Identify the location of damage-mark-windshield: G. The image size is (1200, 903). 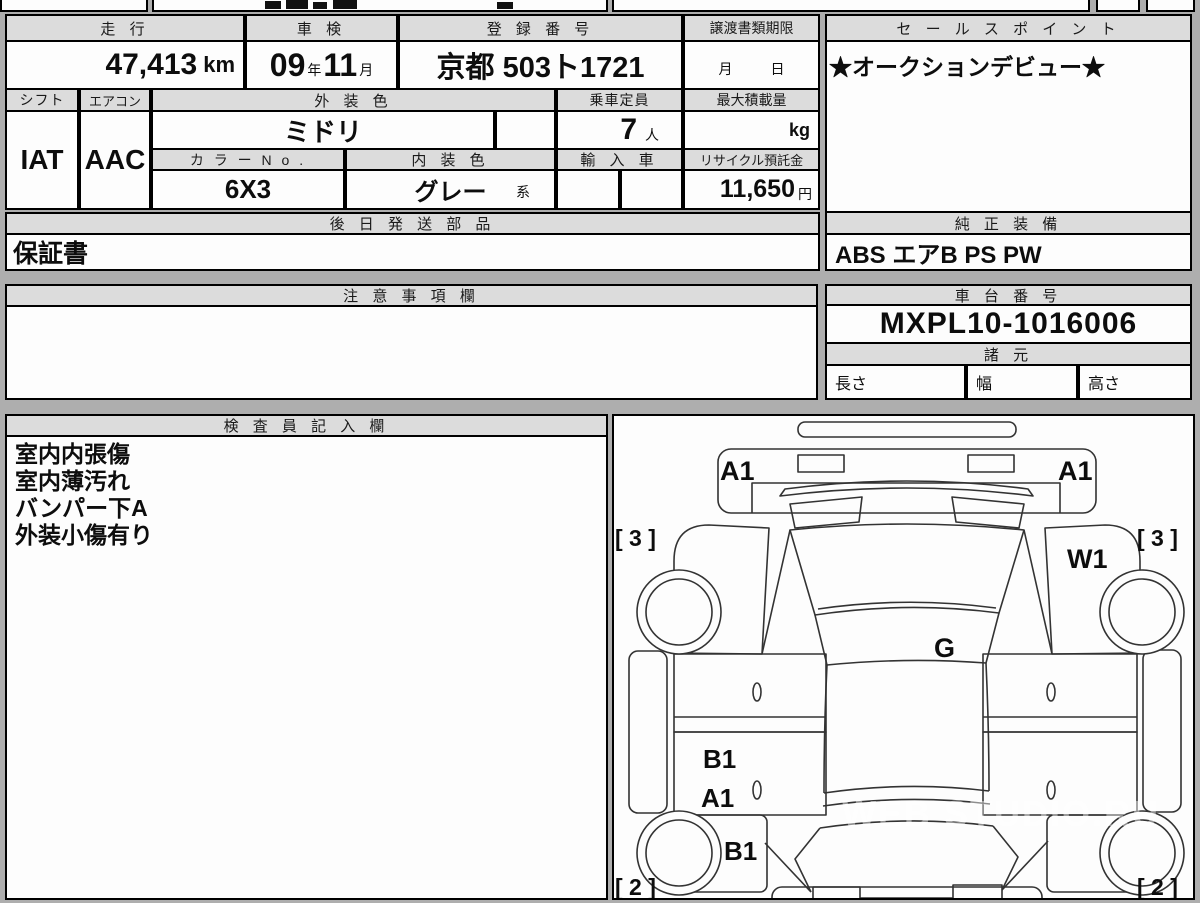
(944, 648).